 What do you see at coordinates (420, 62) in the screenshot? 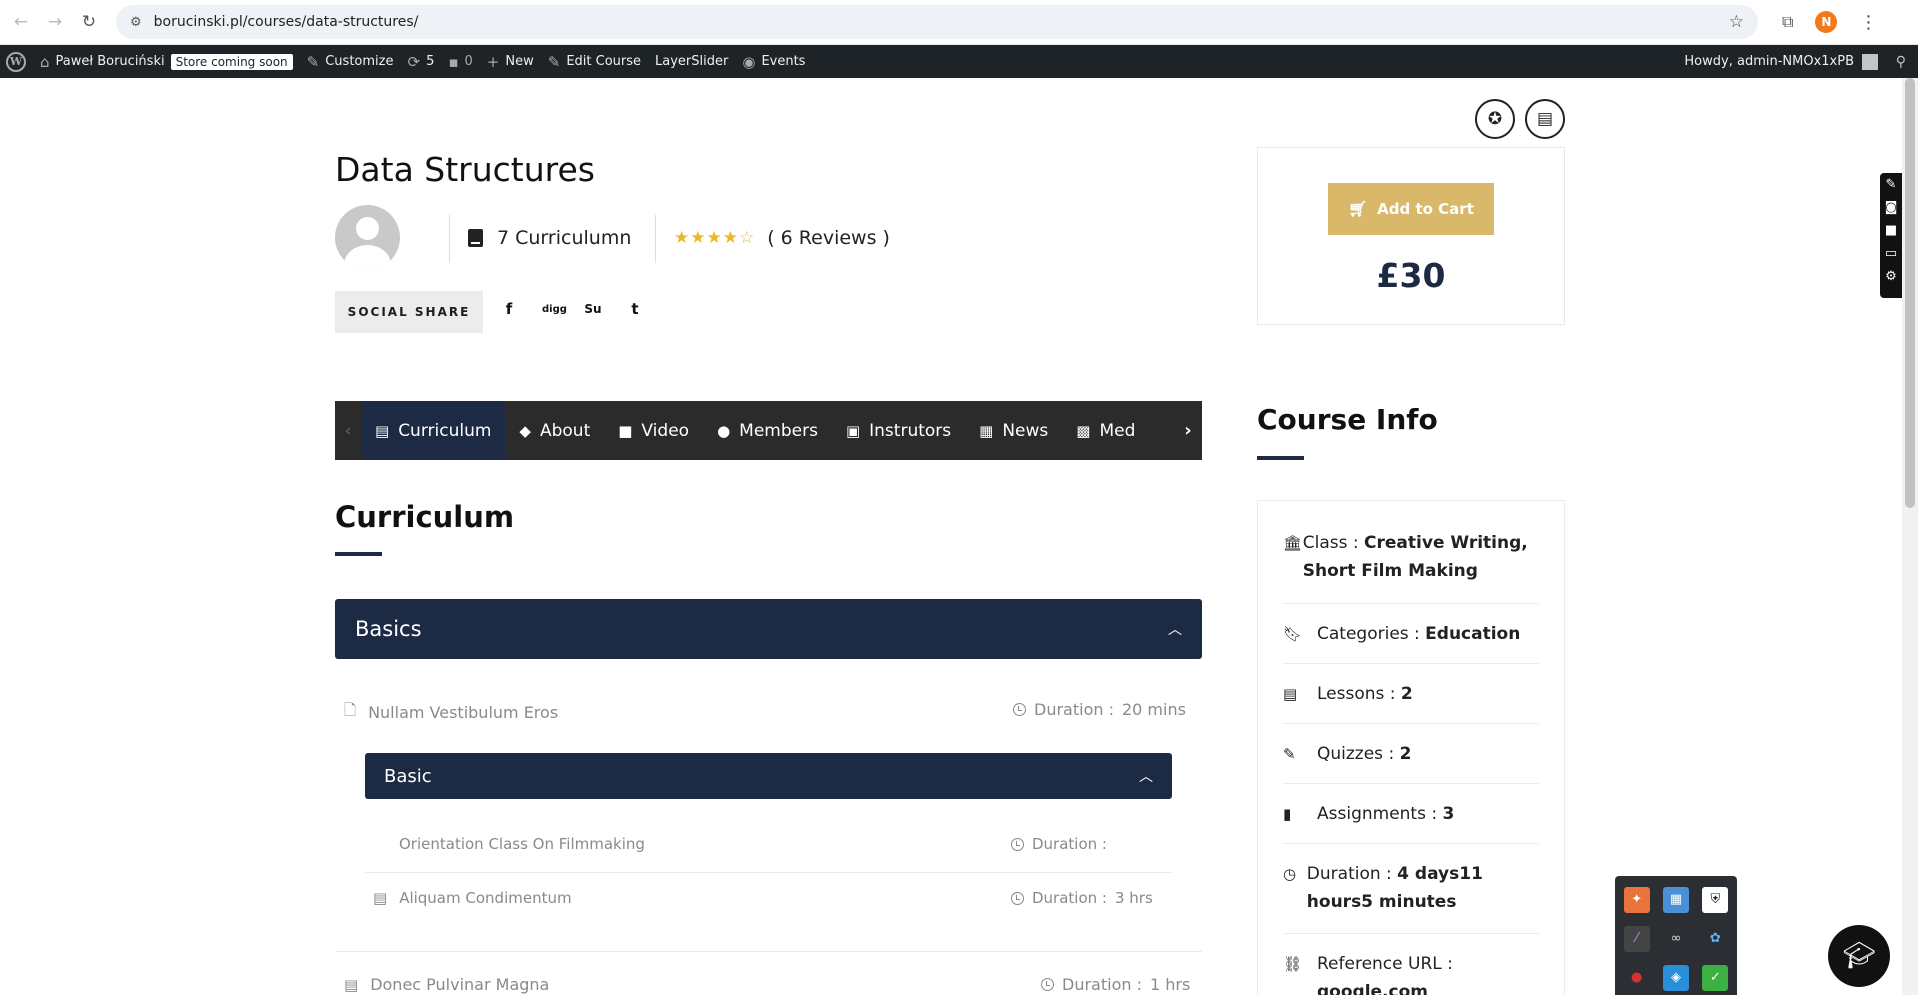
I see `updates-link: ⟳ 5` at bounding box center [420, 62].